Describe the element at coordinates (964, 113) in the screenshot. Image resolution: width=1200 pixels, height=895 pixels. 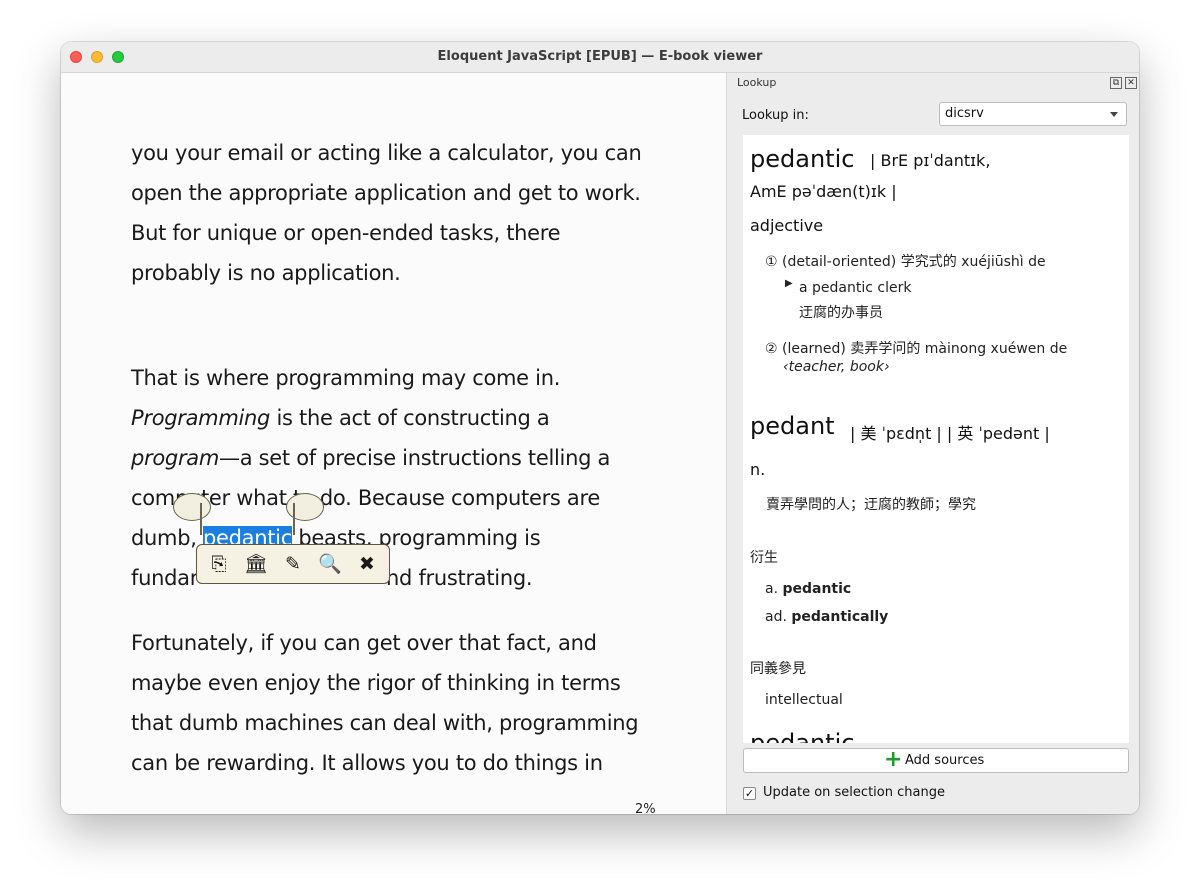
I see `source-selected-value: dicsrv` at that location.